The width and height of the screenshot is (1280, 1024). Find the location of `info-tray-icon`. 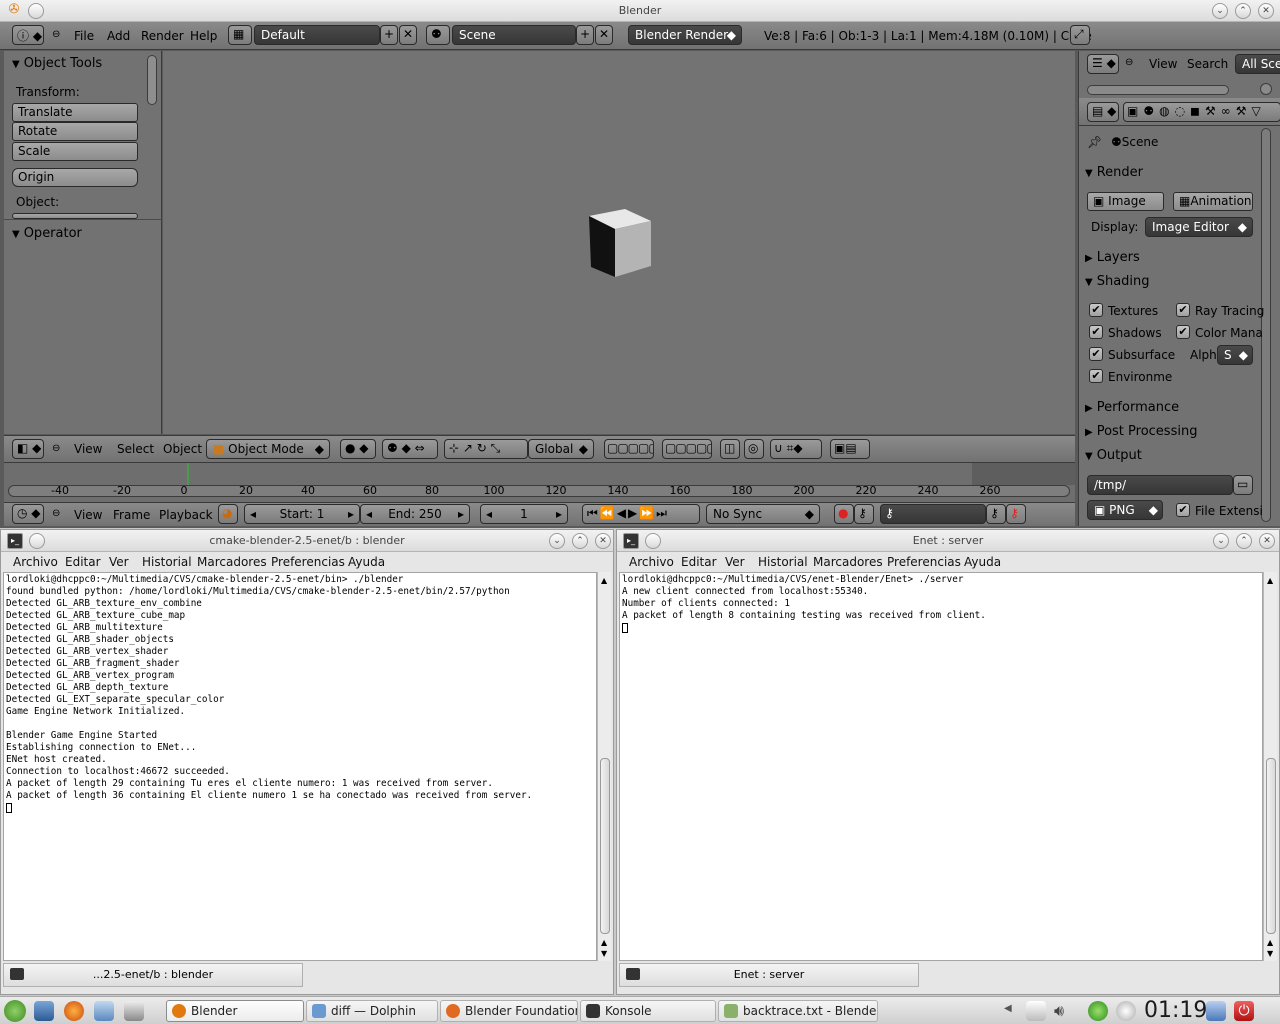

info-tray-icon is located at coordinates (1126, 1011).